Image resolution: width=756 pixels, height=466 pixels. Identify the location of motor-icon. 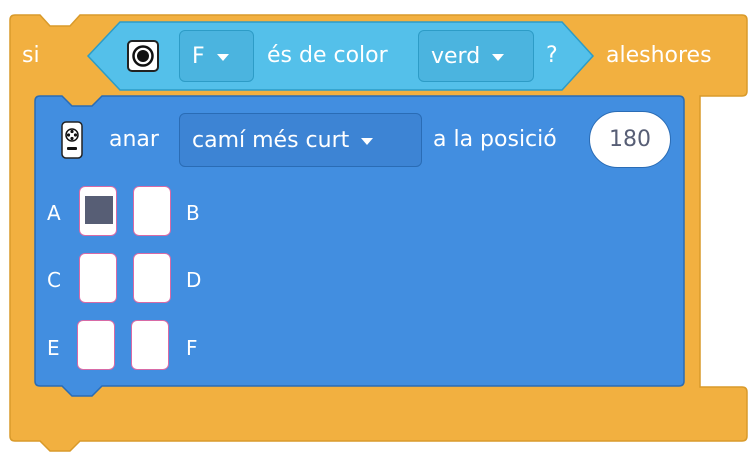
(72, 140).